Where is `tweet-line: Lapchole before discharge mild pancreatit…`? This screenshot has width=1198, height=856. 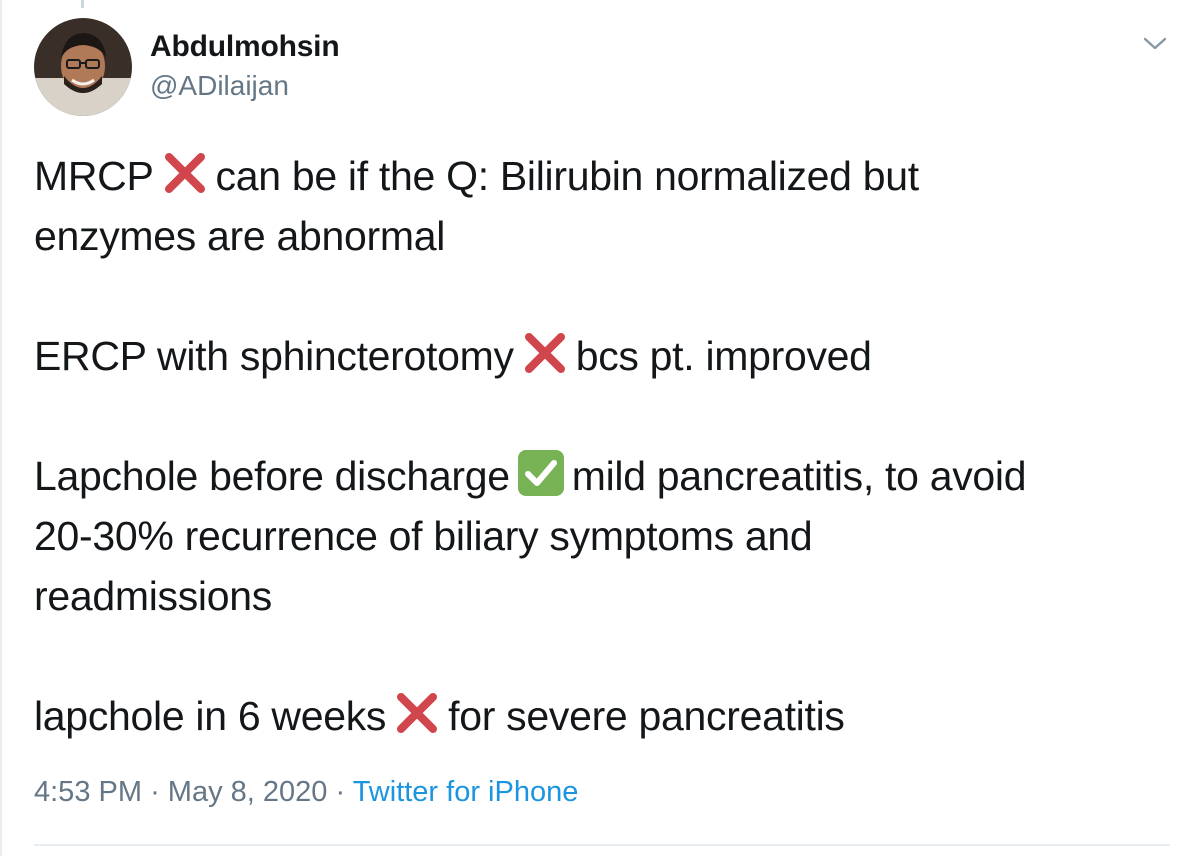 tweet-line: Lapchole before discharge mild pancreatit… is located at coordinates (604, 476).